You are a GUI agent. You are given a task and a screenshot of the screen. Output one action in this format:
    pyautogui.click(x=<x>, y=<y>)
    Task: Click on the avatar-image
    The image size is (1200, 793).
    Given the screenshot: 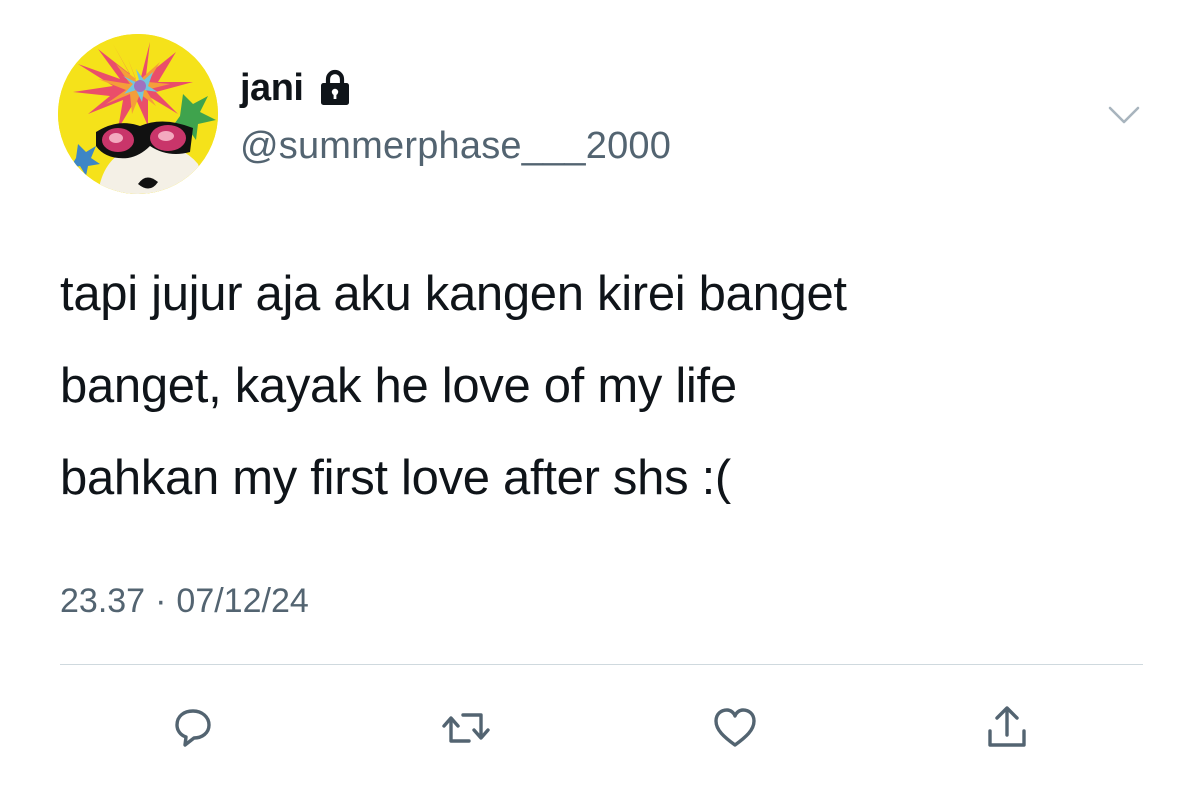 What is the action you would take?
    pyautogui.click(x=138, y=114)
    